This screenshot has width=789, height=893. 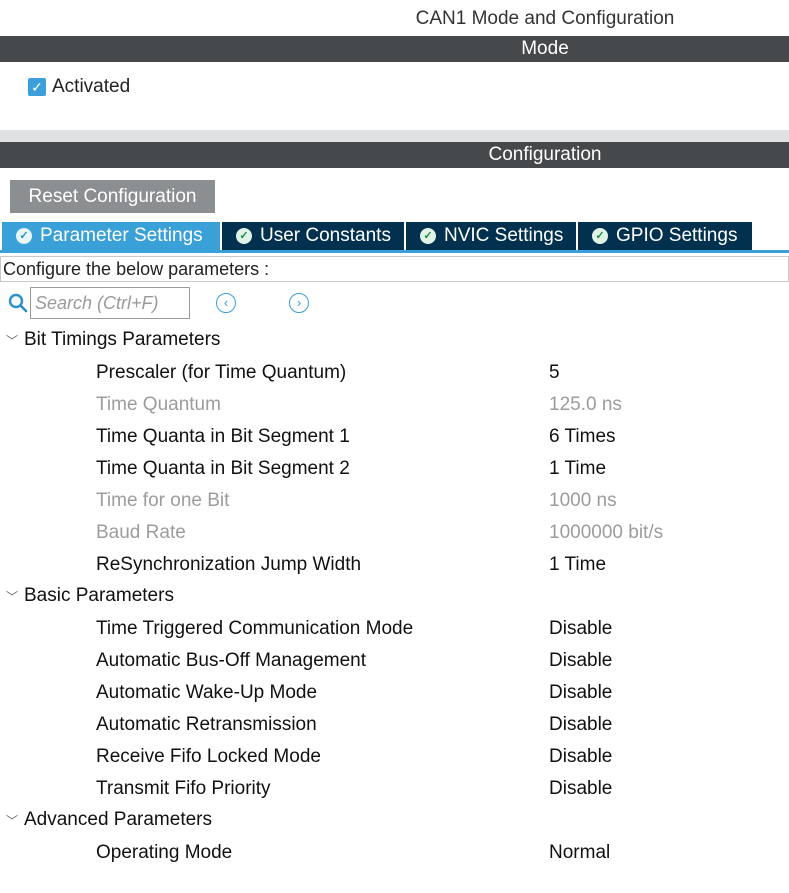 I want to click on tab-gpio-settings: ✓ GPIO Settings, so click(x=665, y=236).